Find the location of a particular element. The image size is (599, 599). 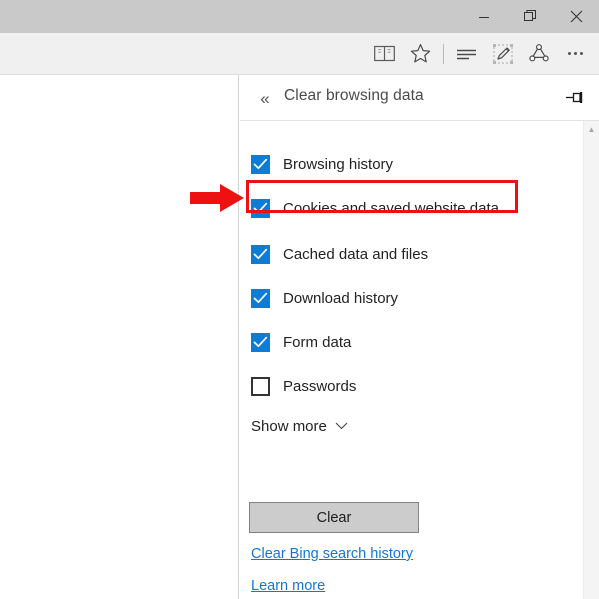

show-more-toggle: Show more is located at coordinates (299, 426).